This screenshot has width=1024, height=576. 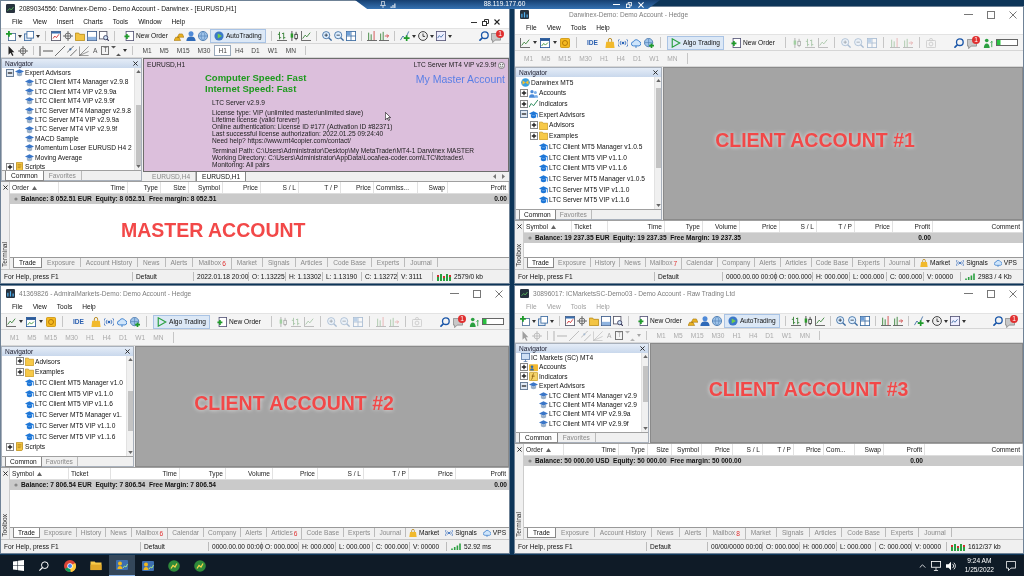 I want to click on scroll-left-icon, so click(x=494, y=176).